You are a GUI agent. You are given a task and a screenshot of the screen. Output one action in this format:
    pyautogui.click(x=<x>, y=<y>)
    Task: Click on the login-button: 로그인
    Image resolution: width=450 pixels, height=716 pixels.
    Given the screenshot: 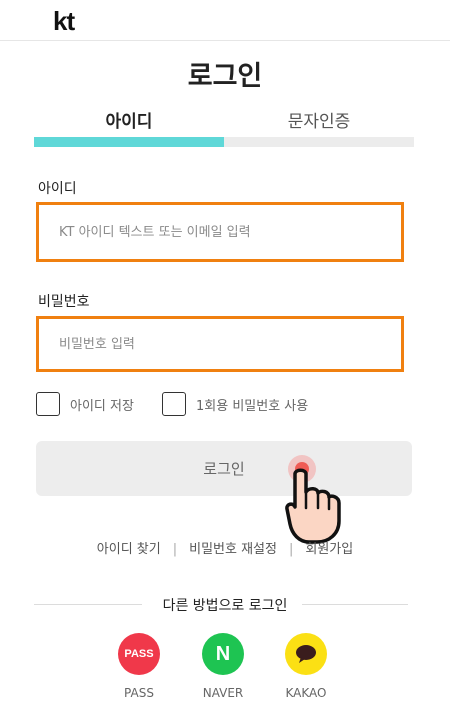 What is the action you would take?
    pyautogui.click(x=224, y=468)
    